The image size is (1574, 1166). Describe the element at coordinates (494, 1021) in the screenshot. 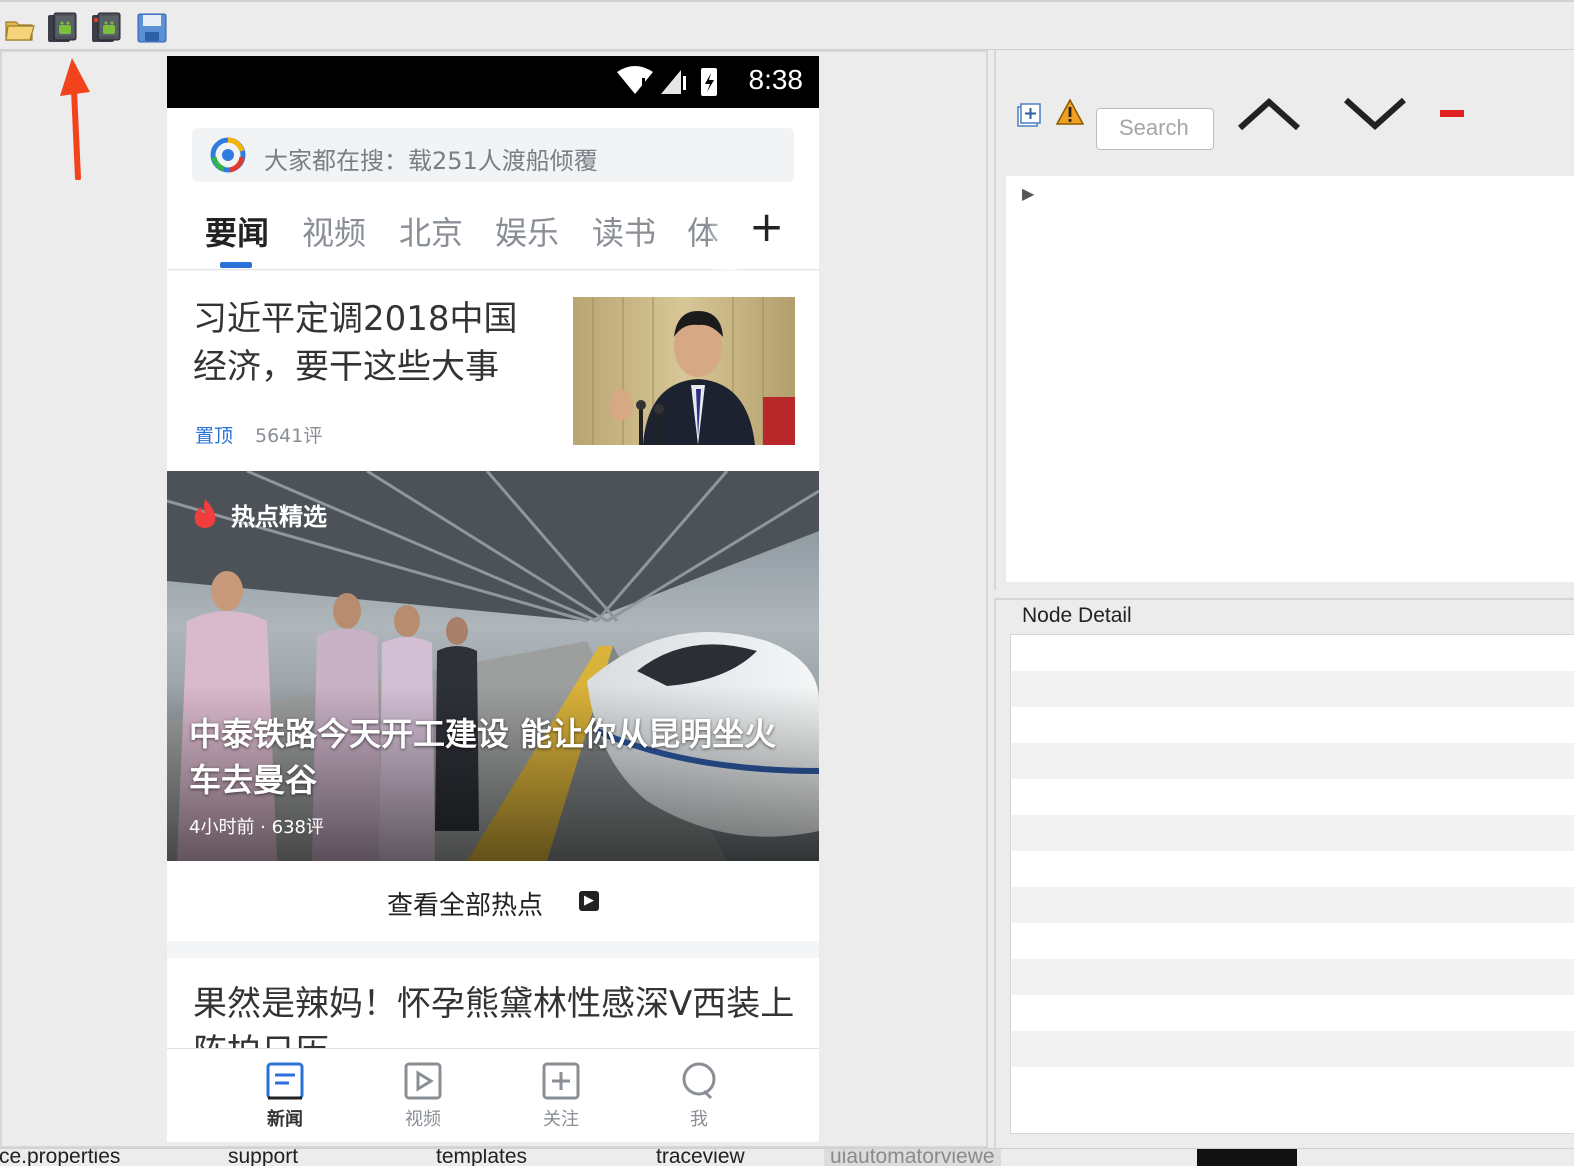

I see `news-title: 果然是辣妈！怀孕熊黛林性感深V西装上阵拍日历` at that location.